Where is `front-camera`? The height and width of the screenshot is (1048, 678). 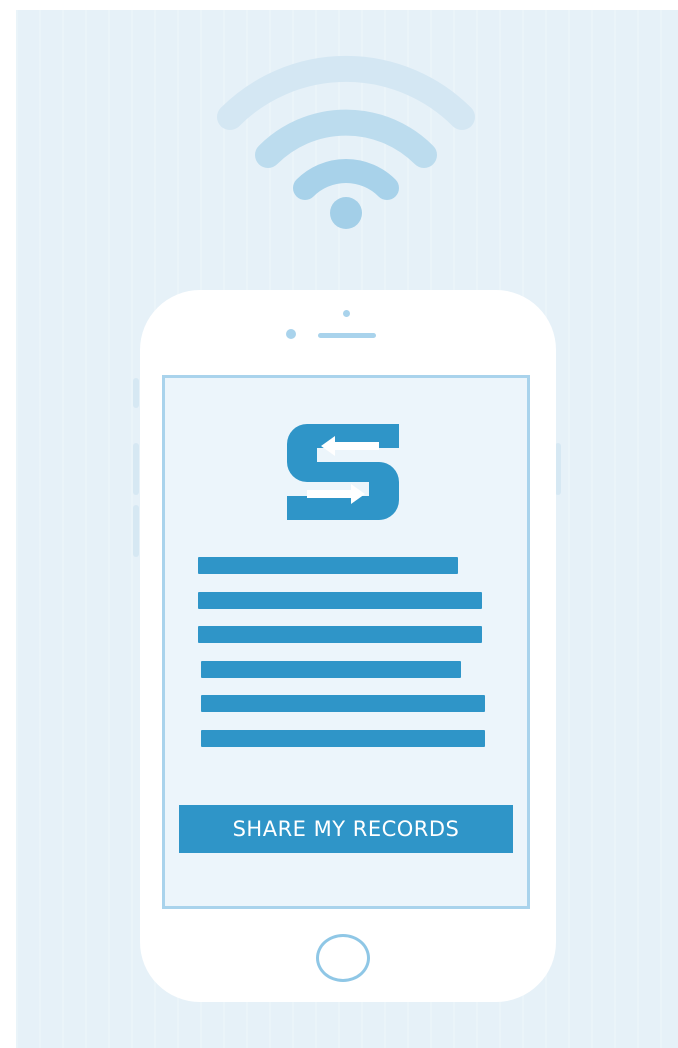 front-camera is located at coordinates (291, 334).